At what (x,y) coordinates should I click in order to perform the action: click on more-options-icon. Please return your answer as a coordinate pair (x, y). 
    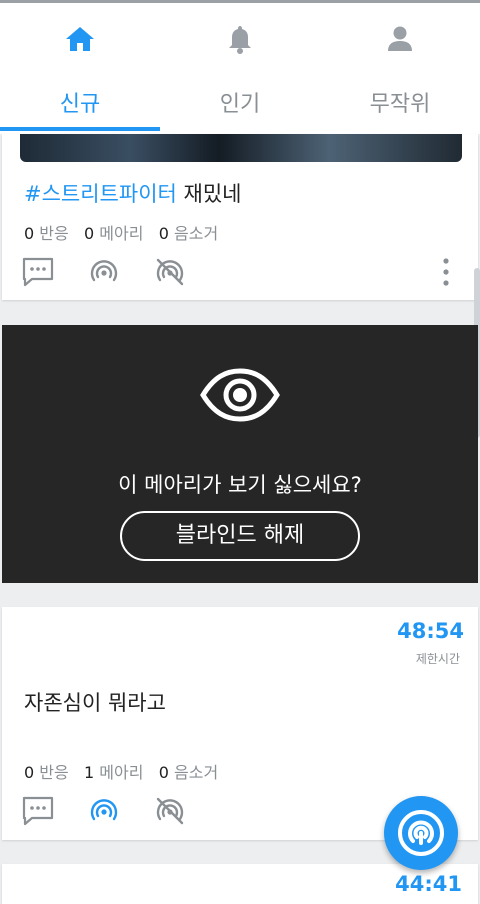
    Looking at the image, I should click on (446, 272).